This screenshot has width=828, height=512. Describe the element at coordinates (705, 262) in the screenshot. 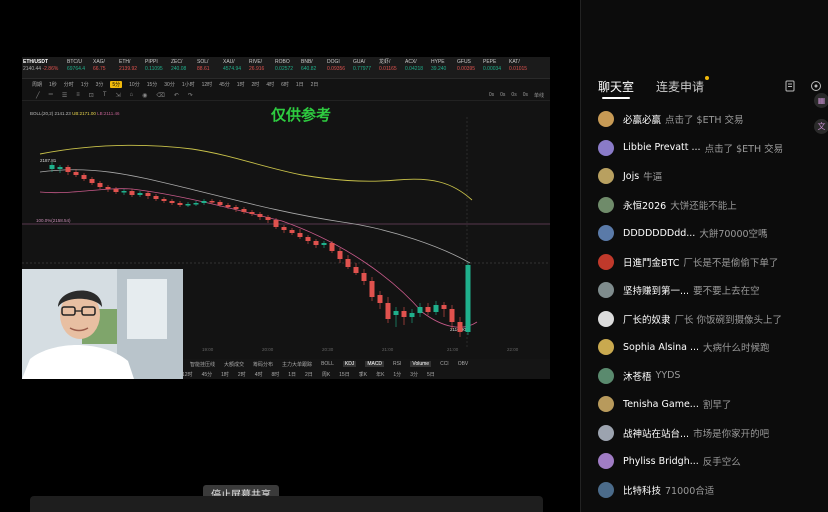

I see `chat-message: 日進鬥金BTC 厂长是不是偷偷下单了` at that location.